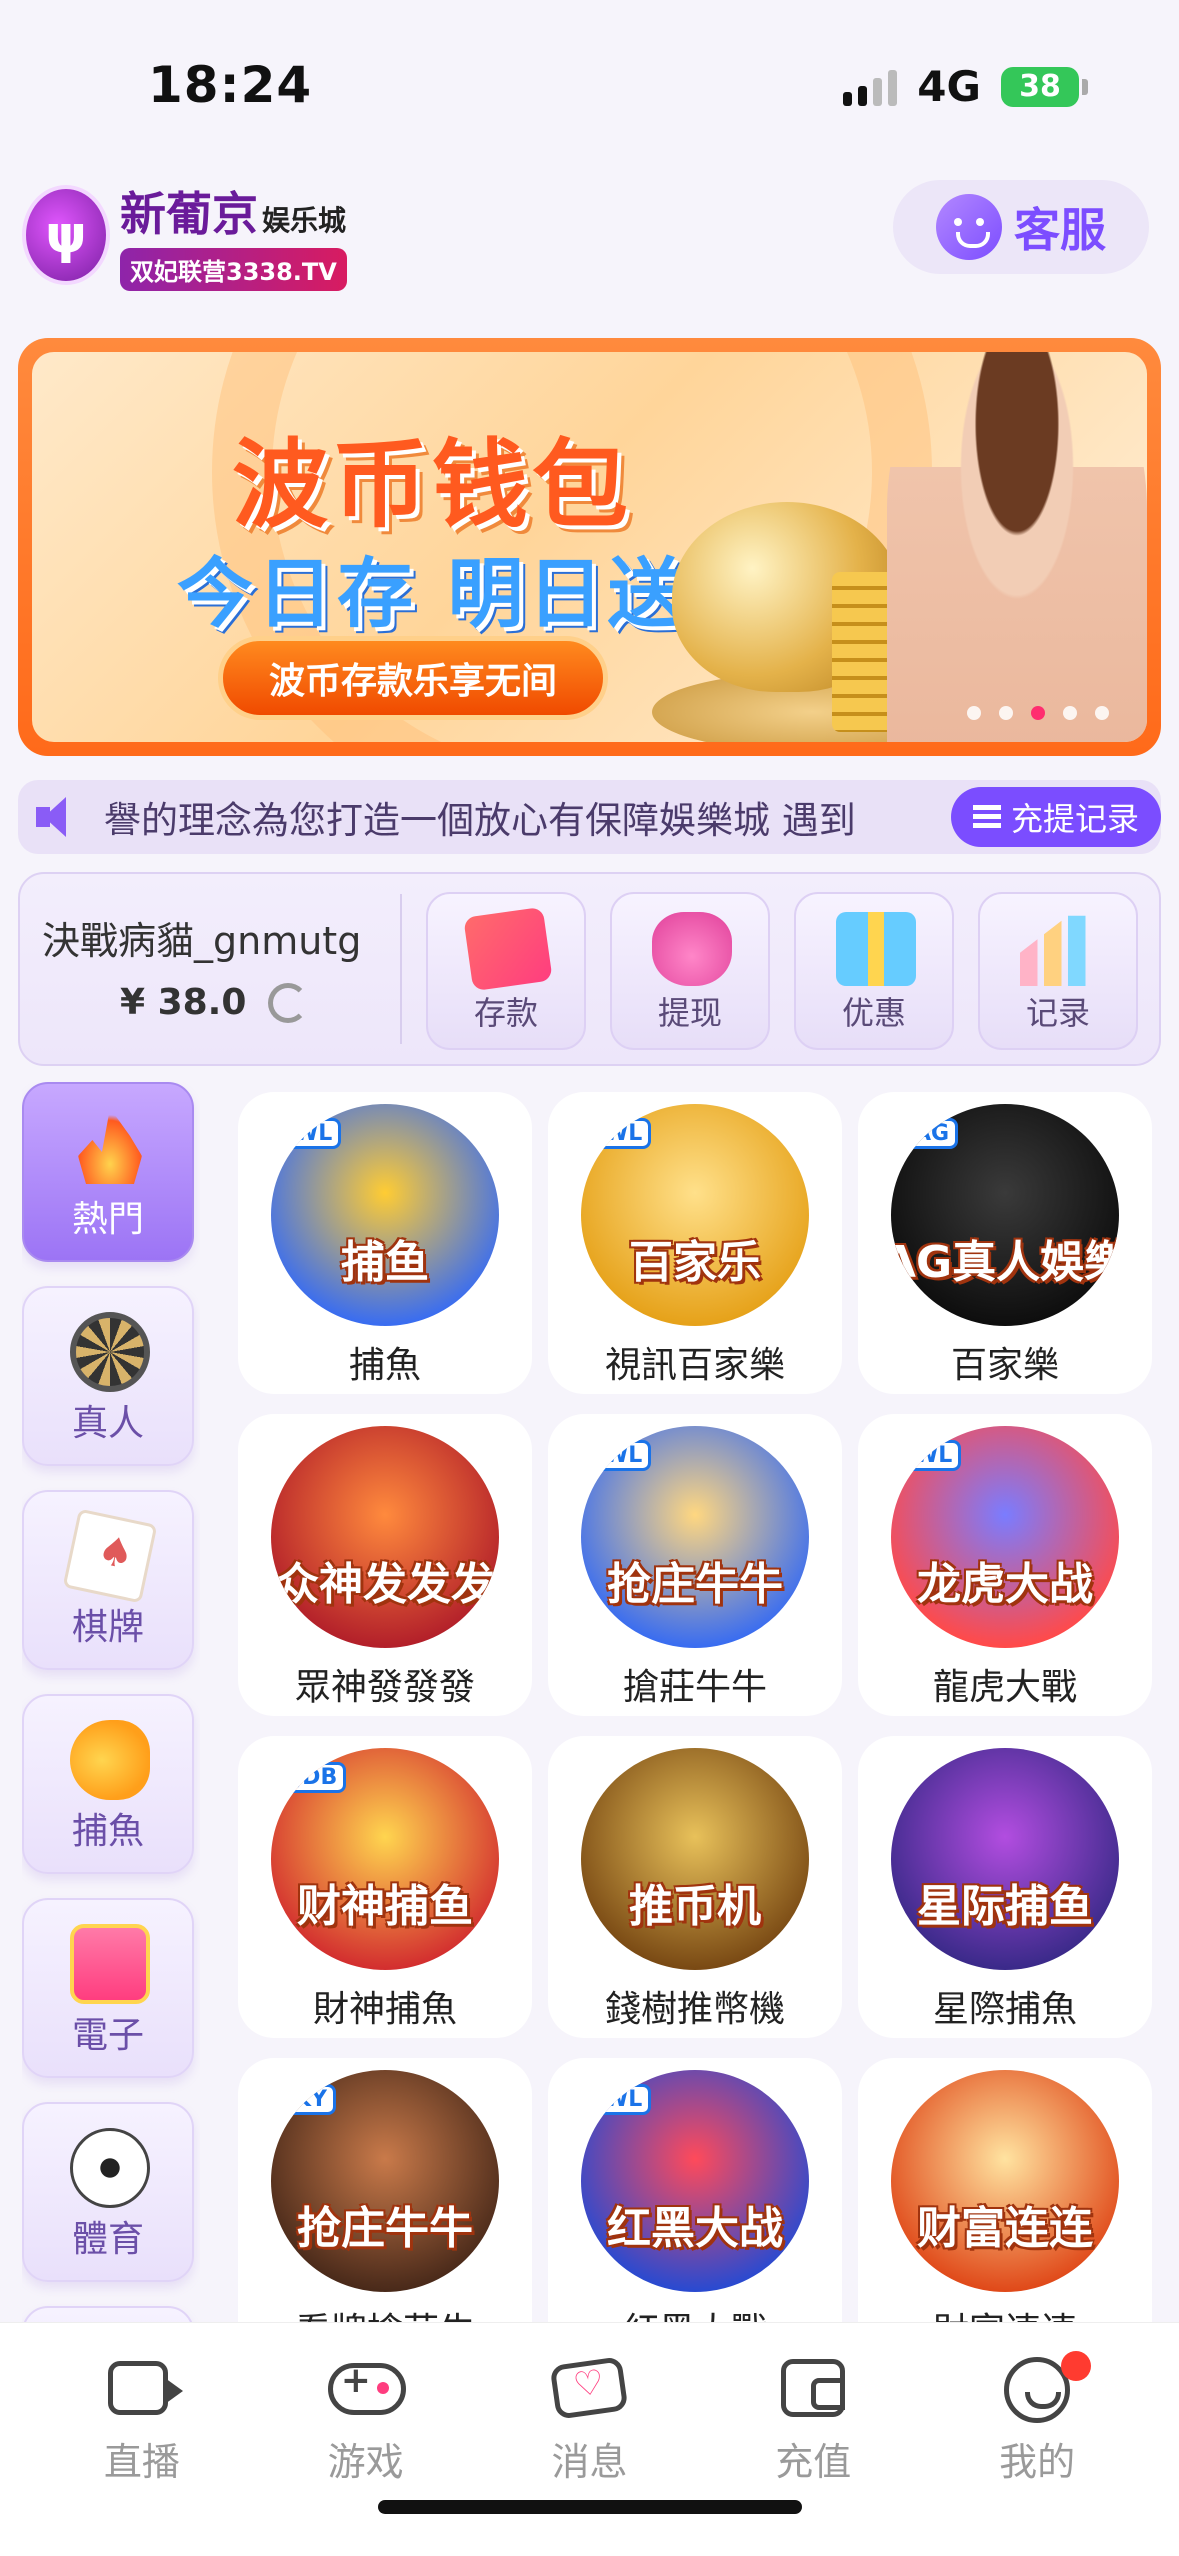 Image resolution: width=1179 pixels, height=2556 pixels. Describe the element at coordinates (366, 2421) in the screenshot. I see `tab-games: 游戏` at that location.